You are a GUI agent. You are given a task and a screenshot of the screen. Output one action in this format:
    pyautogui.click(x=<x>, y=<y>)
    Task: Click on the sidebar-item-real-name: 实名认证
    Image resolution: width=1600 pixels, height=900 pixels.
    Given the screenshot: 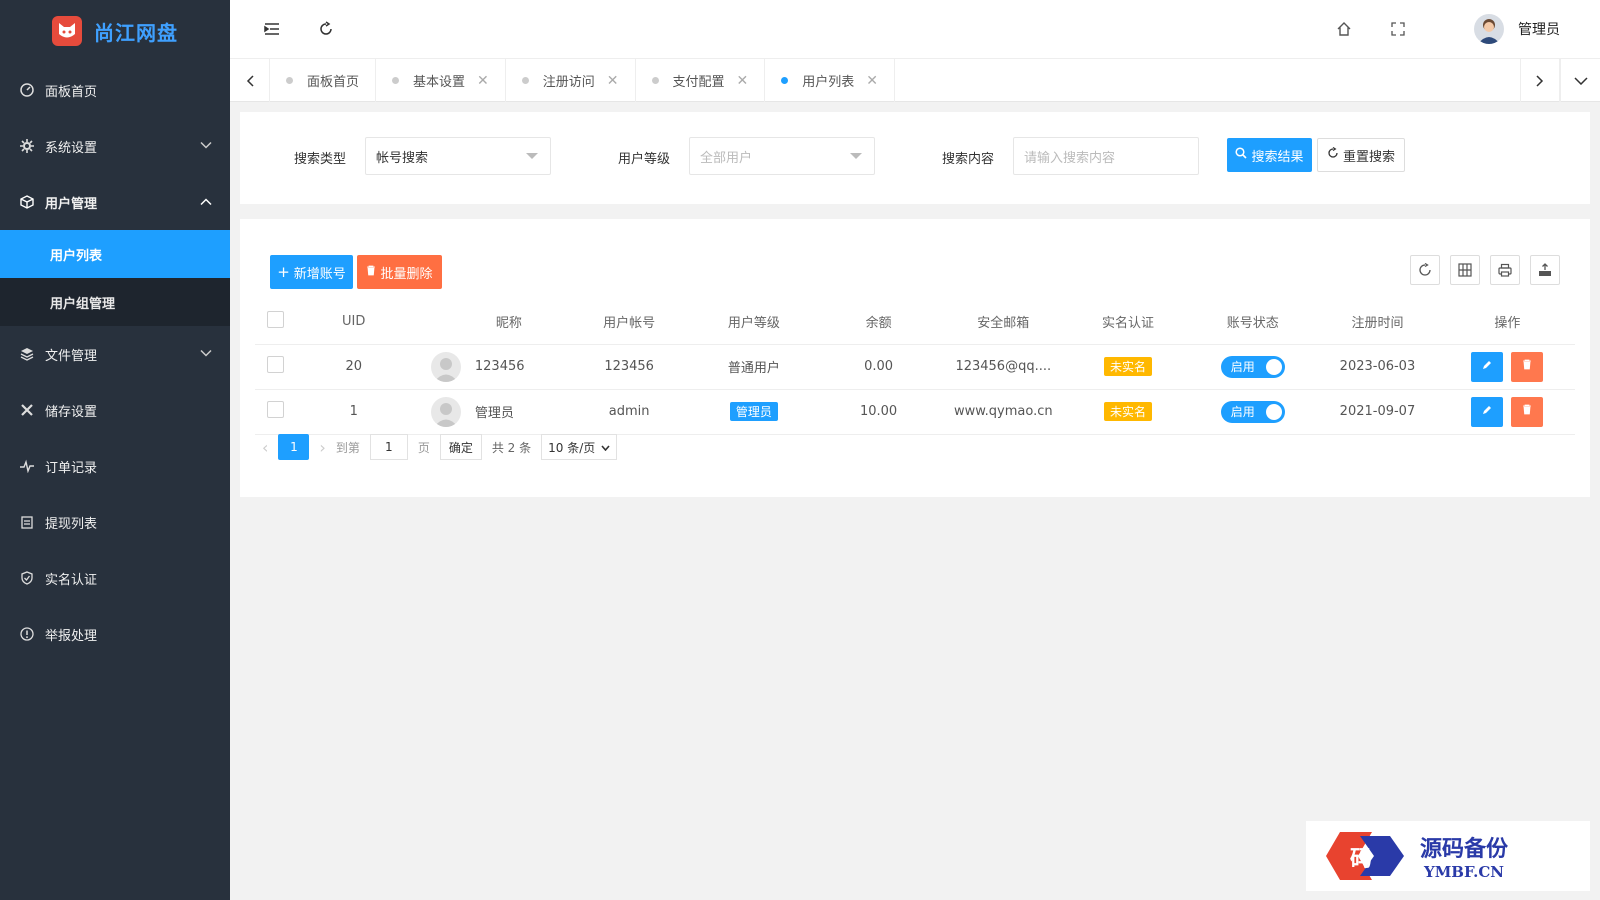 What is the action you would take?
    pyautogui.click(x=115, y=578)
    